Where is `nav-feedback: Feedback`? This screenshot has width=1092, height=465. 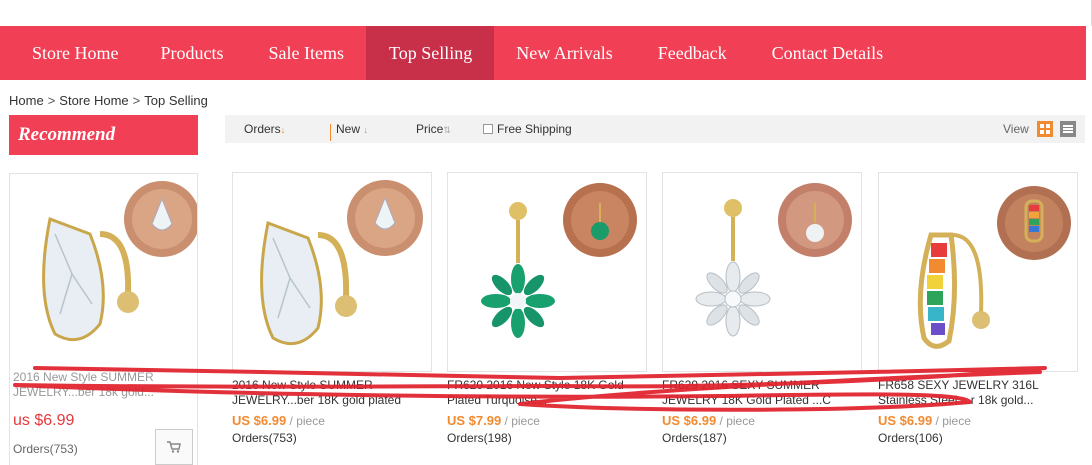 nav-feedback: Feedback is located at coordinates (692, 53).